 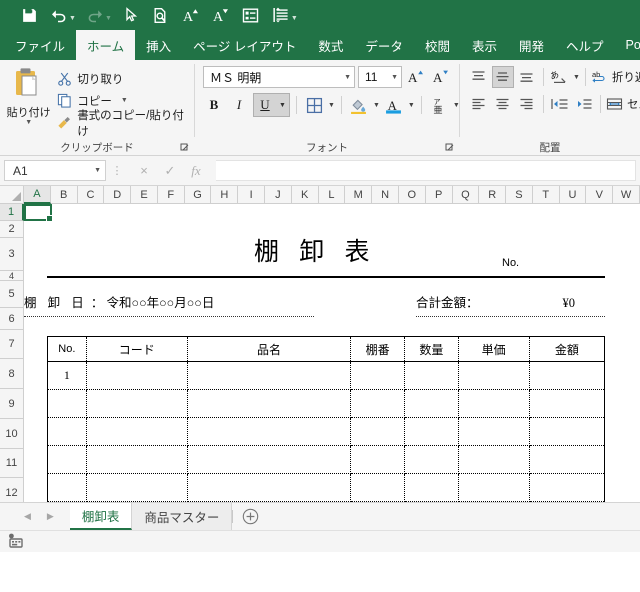 I want to click on sheet-tab-shohin-master: 商品マスター, so click(x=182, y=516).